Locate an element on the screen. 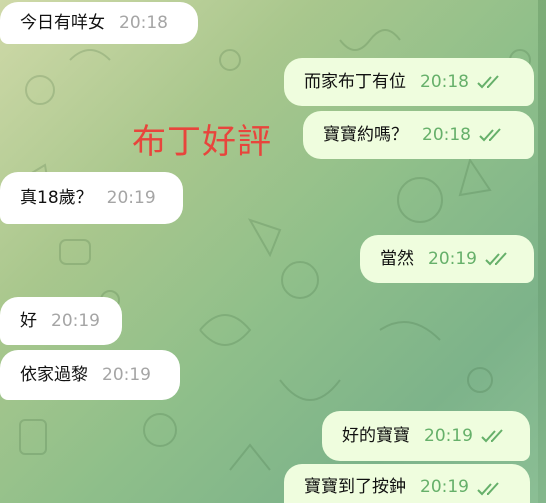 Image resolution: width=546 pixels, height=503 pixels. scrollbar-track is located at coordinates (542, 251).